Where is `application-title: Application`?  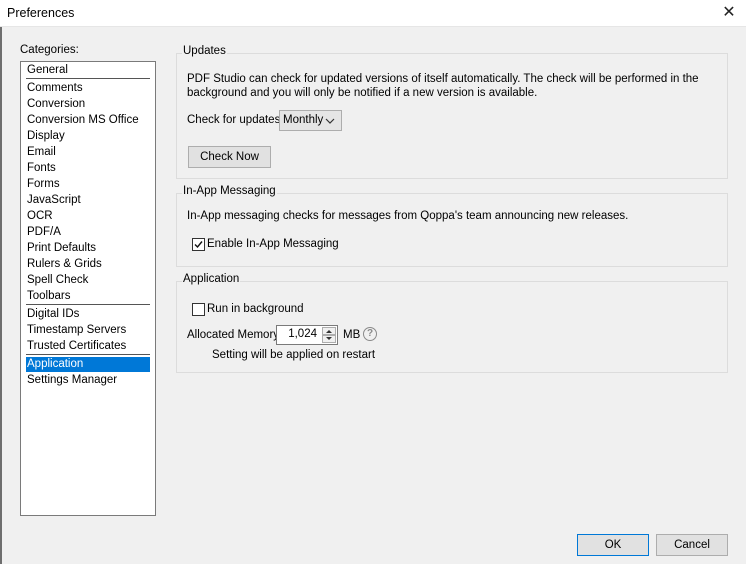 application-title: Application is located at coordinates (211, 279).